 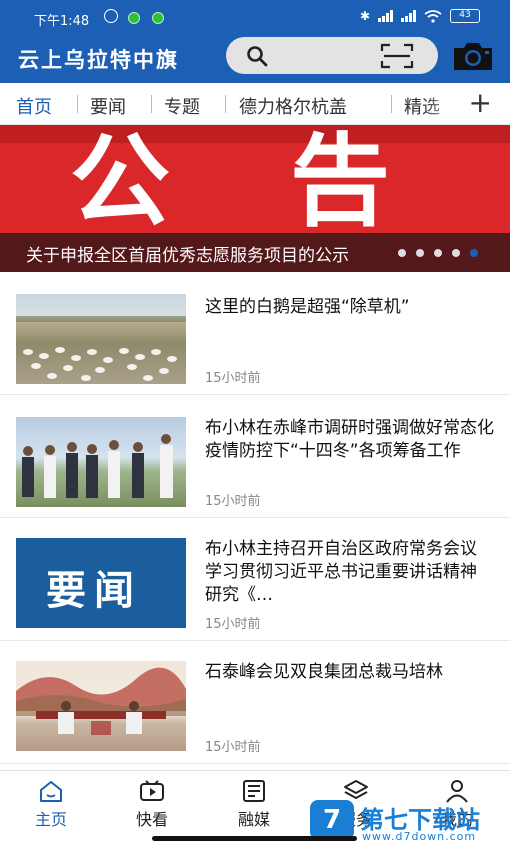 I want to click on app-title: 云上乌拉特中旗, so click(x=98, y=59).